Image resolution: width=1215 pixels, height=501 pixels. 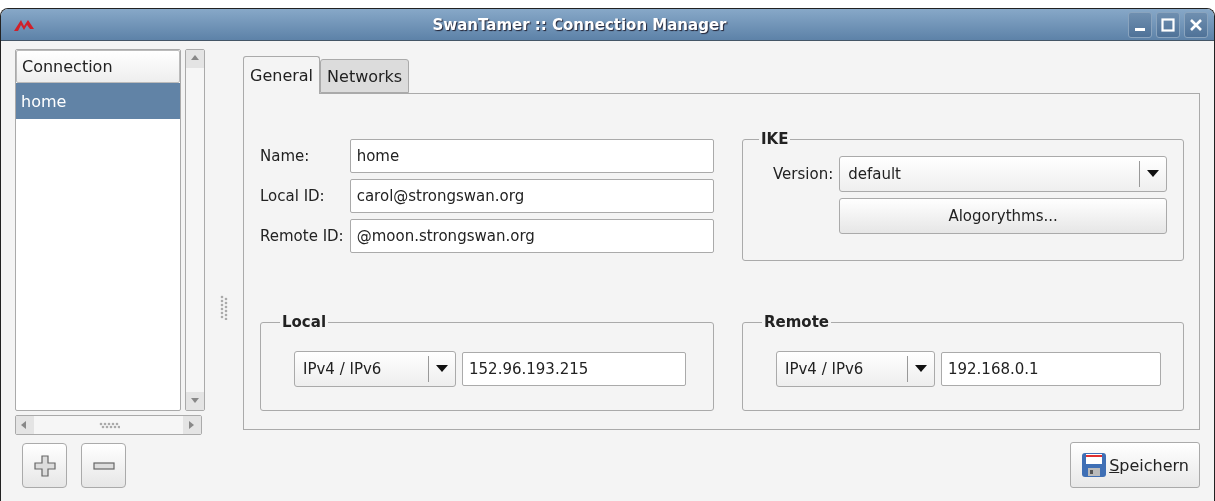 I want to click on minimize-icon, so click(x=1140, y=29).